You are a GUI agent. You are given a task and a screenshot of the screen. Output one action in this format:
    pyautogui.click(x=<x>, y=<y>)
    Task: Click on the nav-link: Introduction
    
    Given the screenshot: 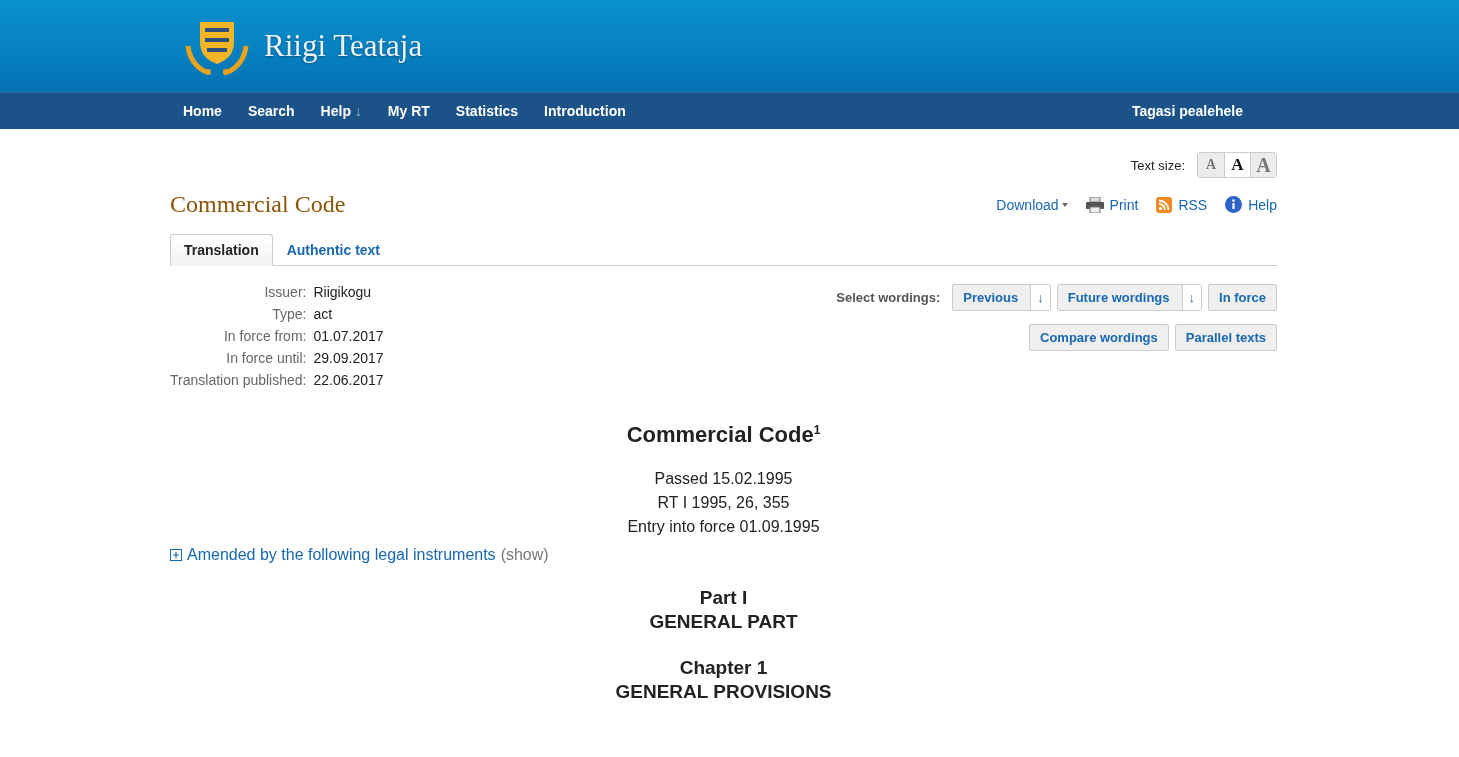 What is the action you would take?
    pyautogui.click(x=585, y=111)
    